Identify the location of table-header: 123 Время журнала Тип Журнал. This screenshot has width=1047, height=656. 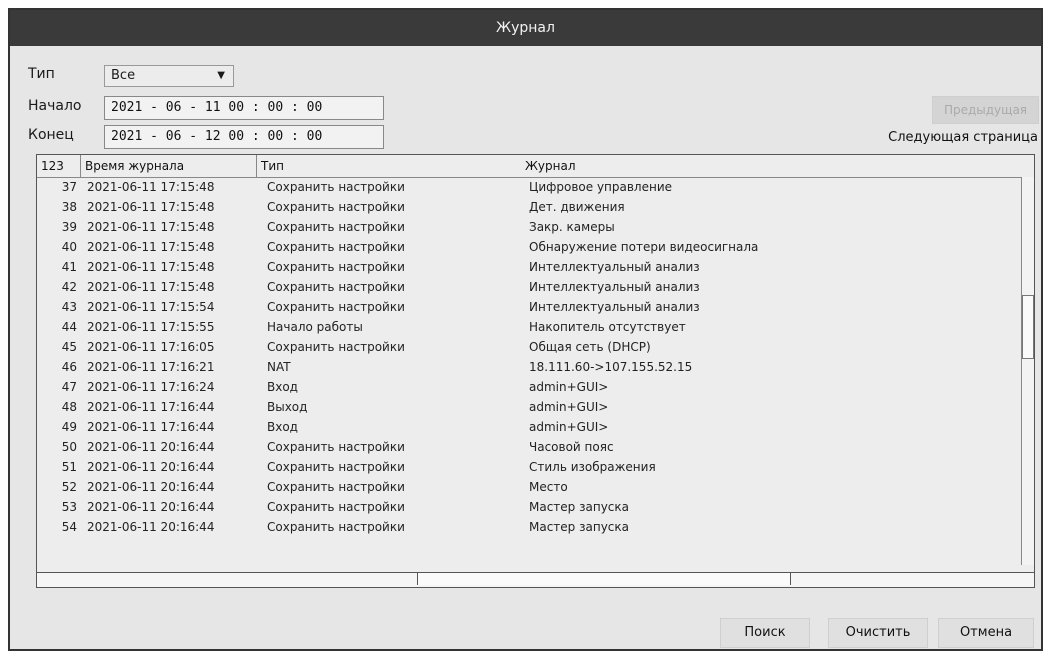
(535, 166).